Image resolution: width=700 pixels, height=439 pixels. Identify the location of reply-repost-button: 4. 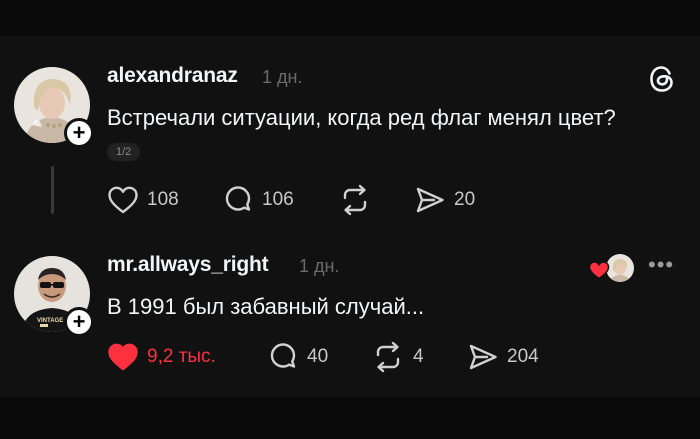
(397, 357).